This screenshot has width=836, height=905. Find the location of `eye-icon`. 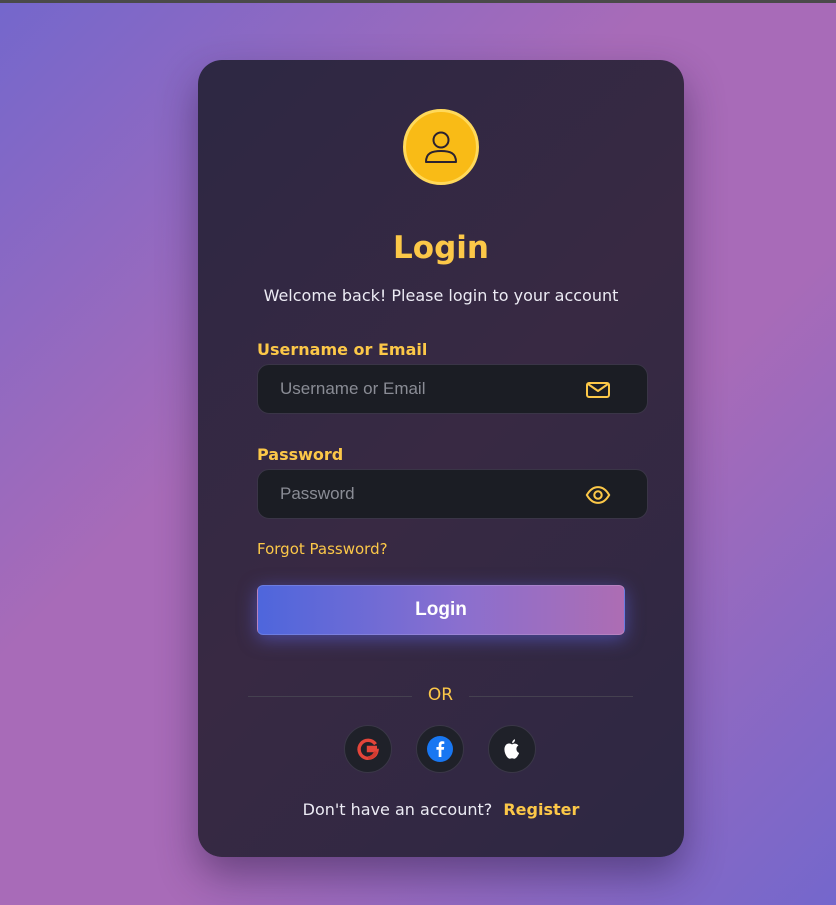

eye-icon is located at coordinates (598, 495).